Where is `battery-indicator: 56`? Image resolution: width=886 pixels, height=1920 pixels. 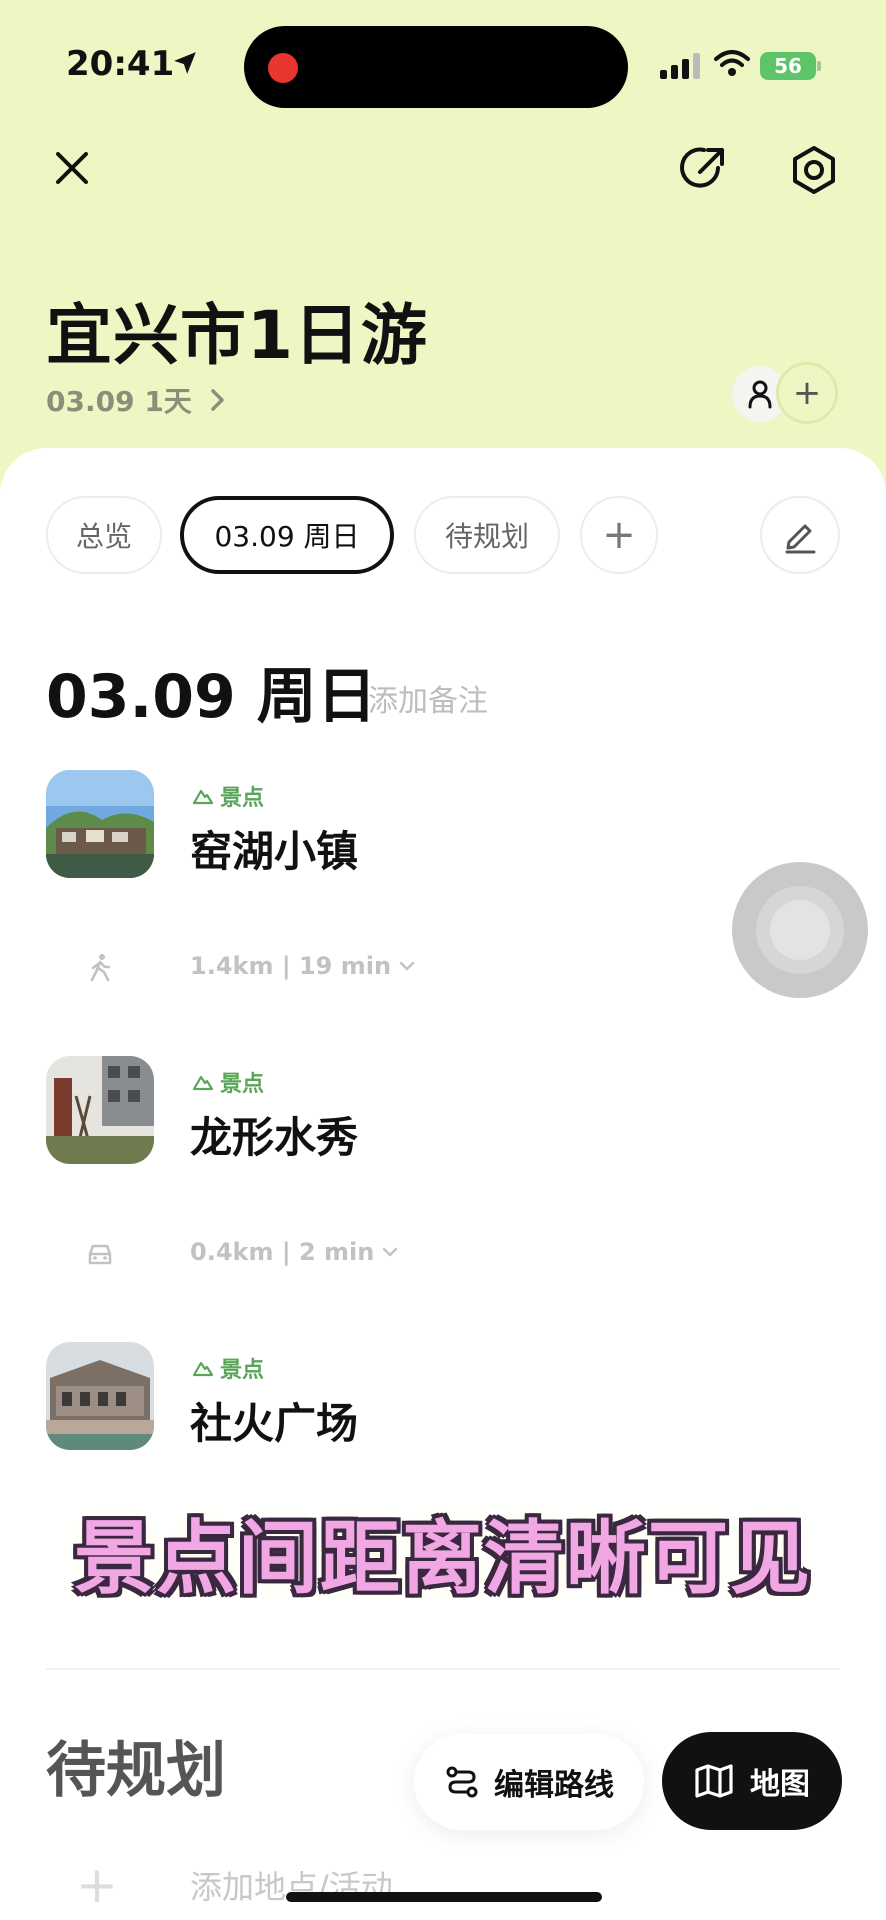 battery-indicator: 56 is located at coordinates (788, 66).